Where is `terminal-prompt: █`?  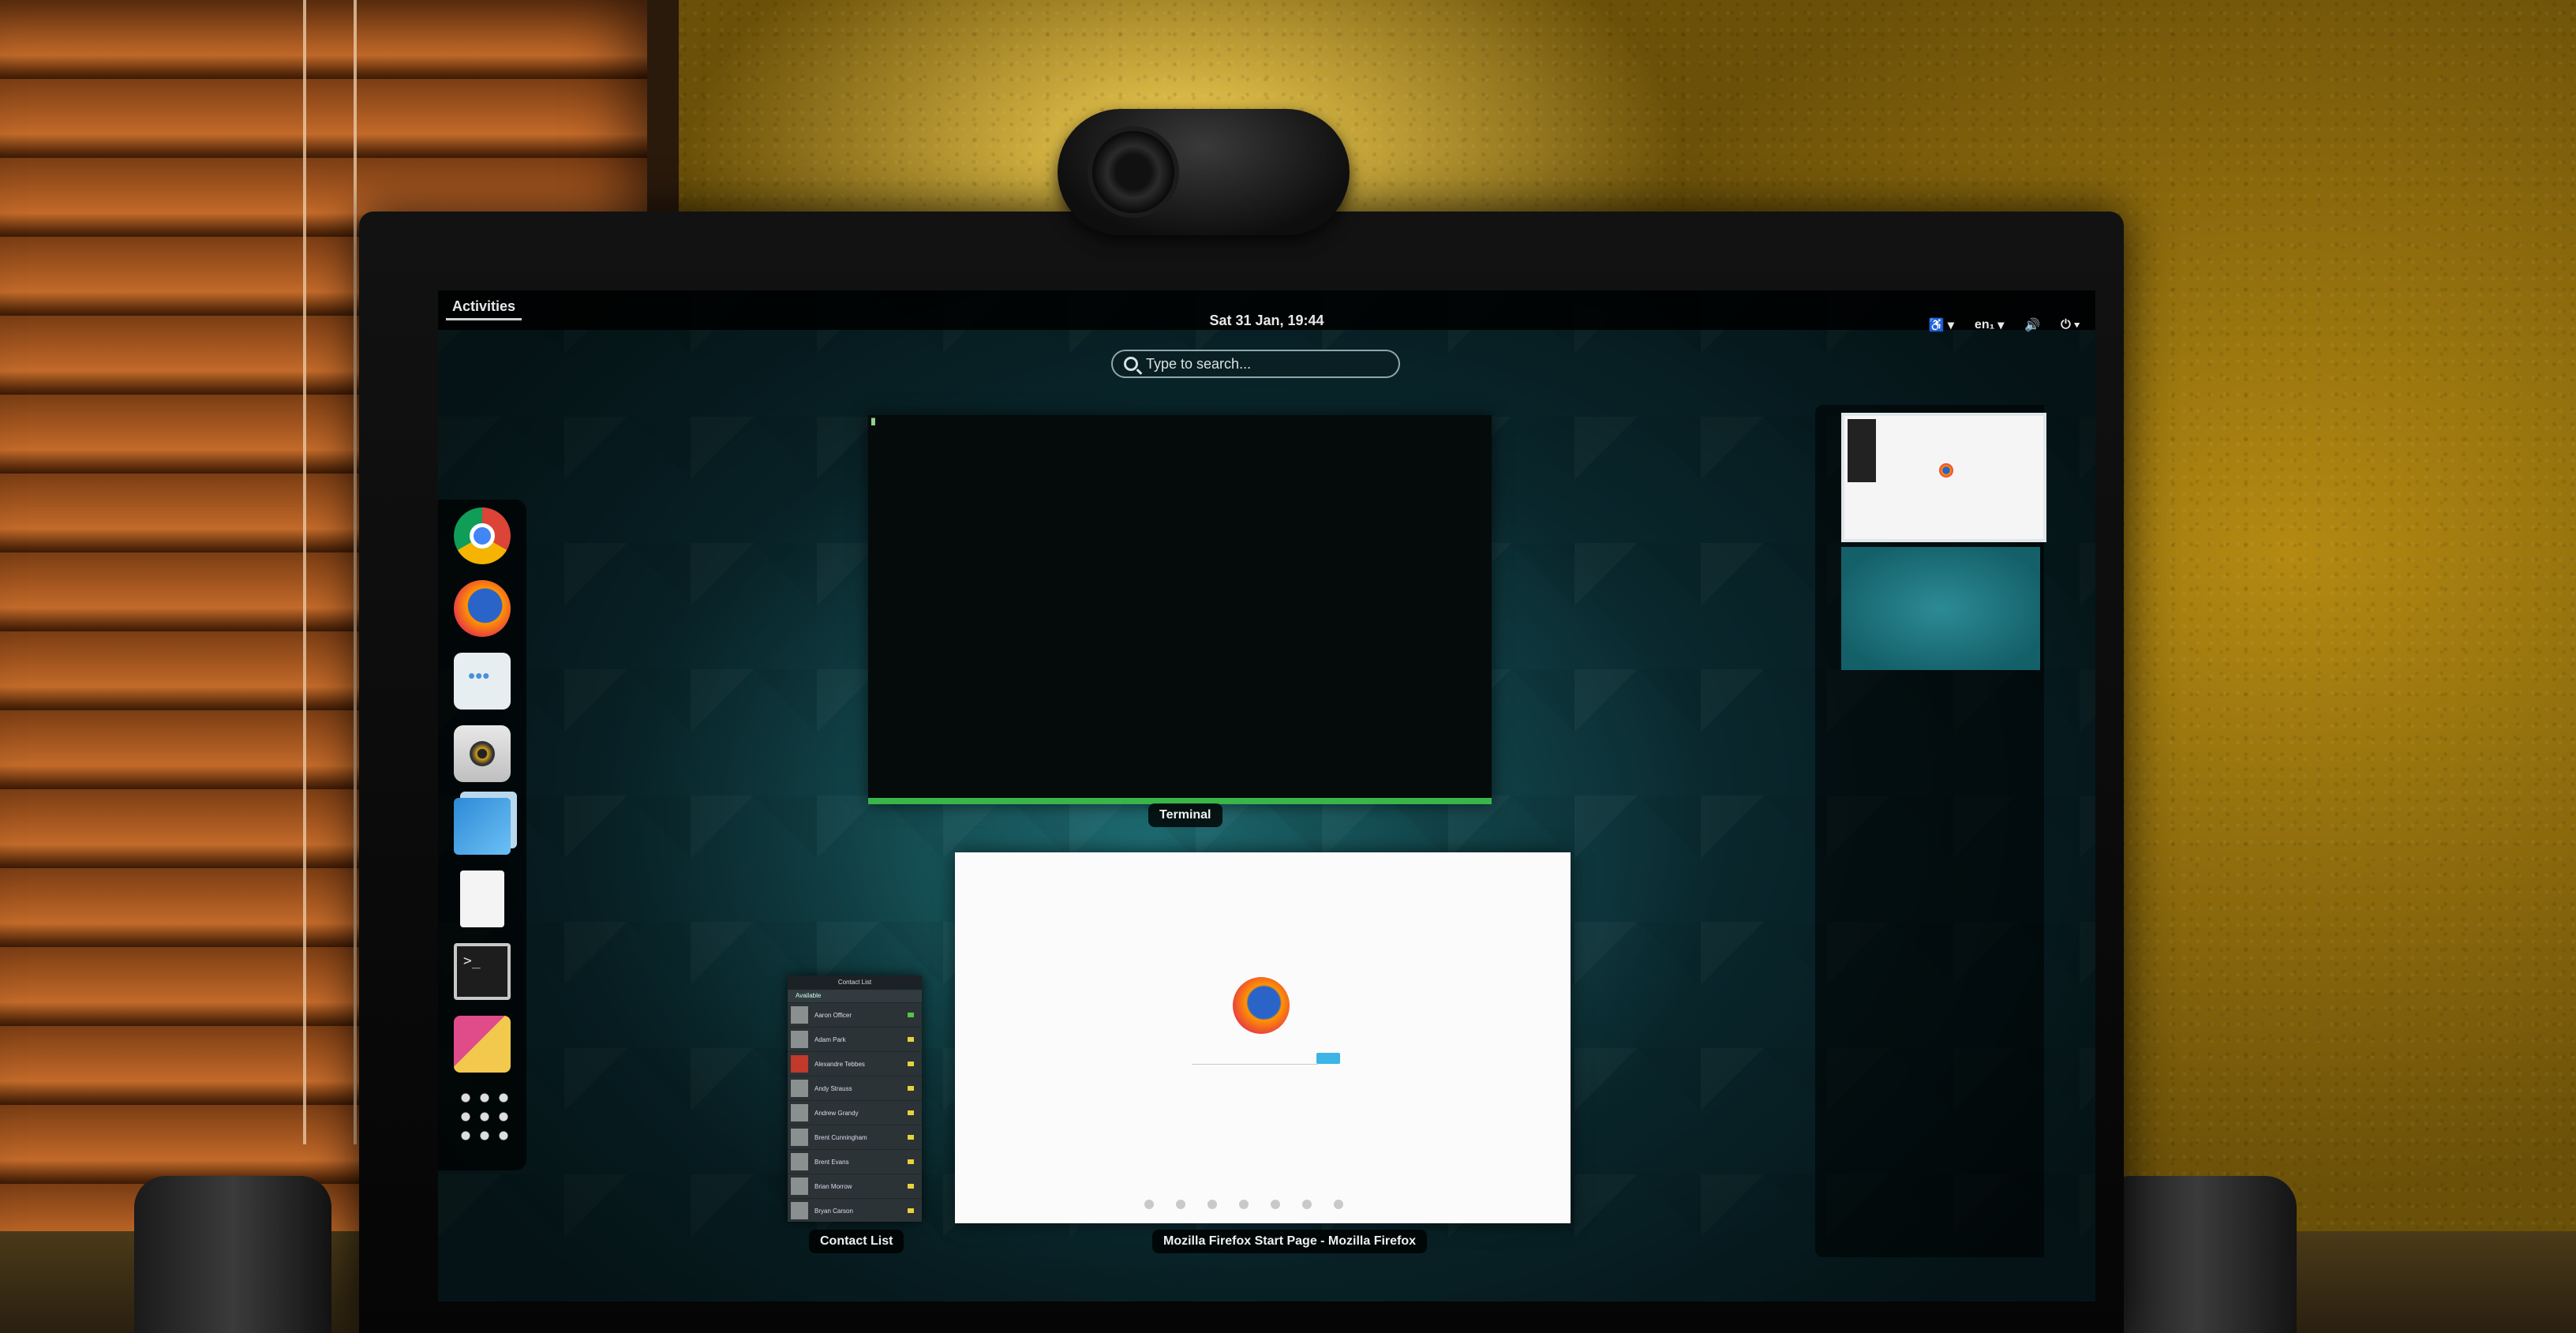
terminal-prompt: █ is located at coordinates (873, 421).